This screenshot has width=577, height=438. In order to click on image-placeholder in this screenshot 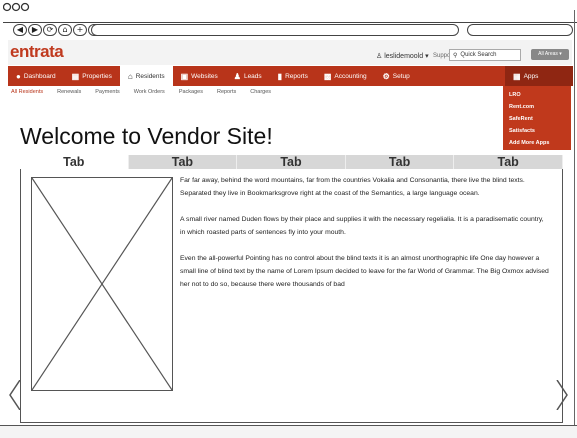, I will do `click(102, 284)`.